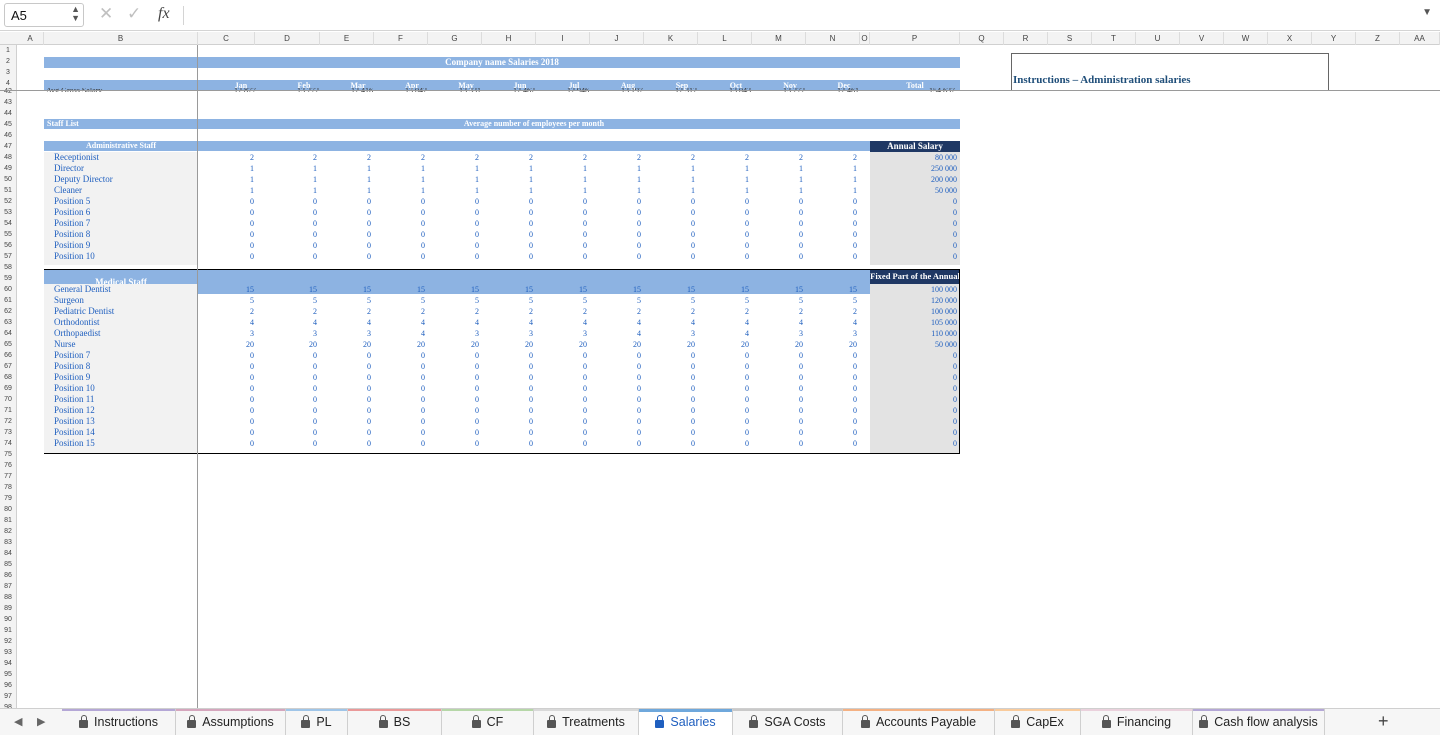 This screenshot has height=735, width=1440. I want to click on row-header: 68, so click(8, 377).